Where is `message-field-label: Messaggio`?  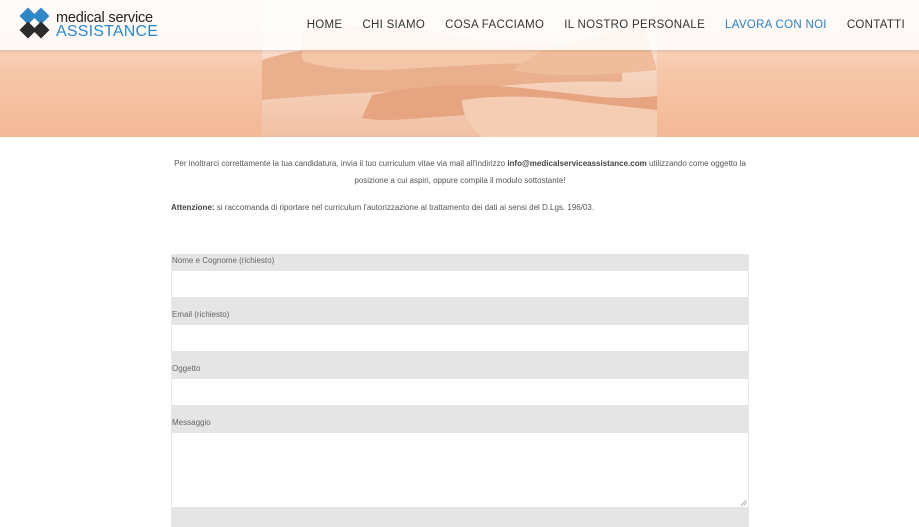
message-field-label: Messaggio is located at coordinates (460, 424).